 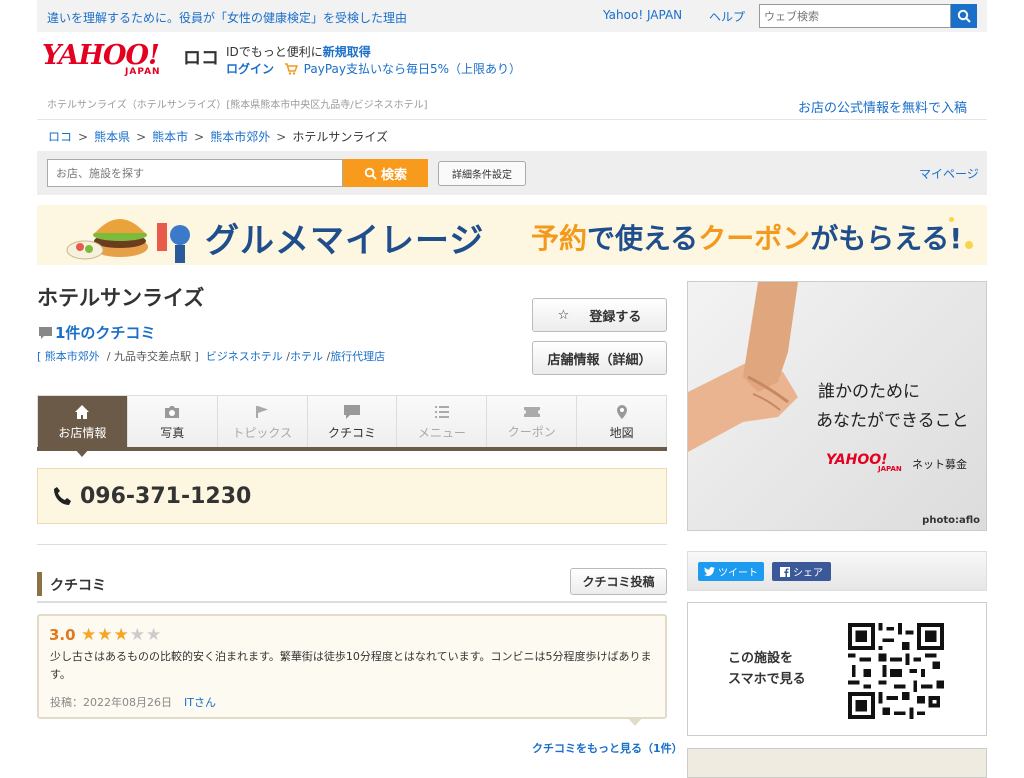 I want to click on loco-logo: ロコ, so click(x=201, y=57).